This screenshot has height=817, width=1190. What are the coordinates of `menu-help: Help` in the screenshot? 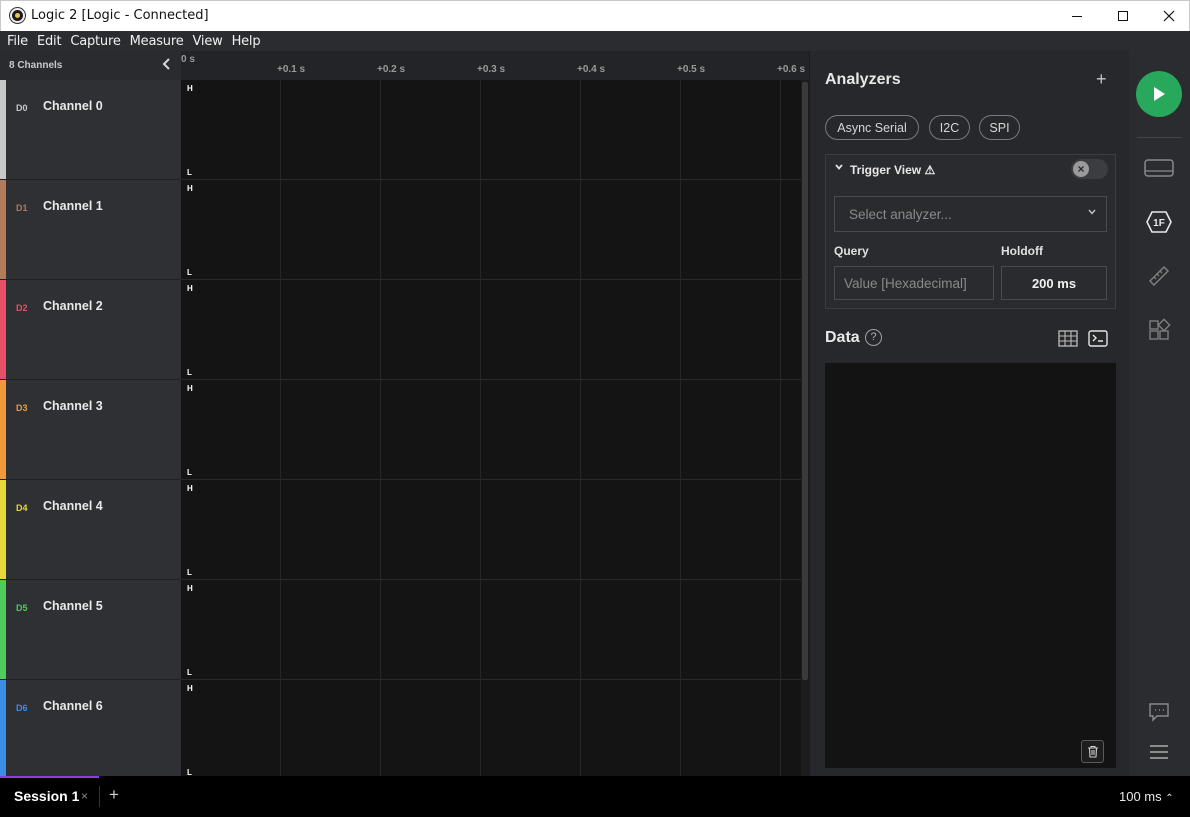 It's located at (246, 41).